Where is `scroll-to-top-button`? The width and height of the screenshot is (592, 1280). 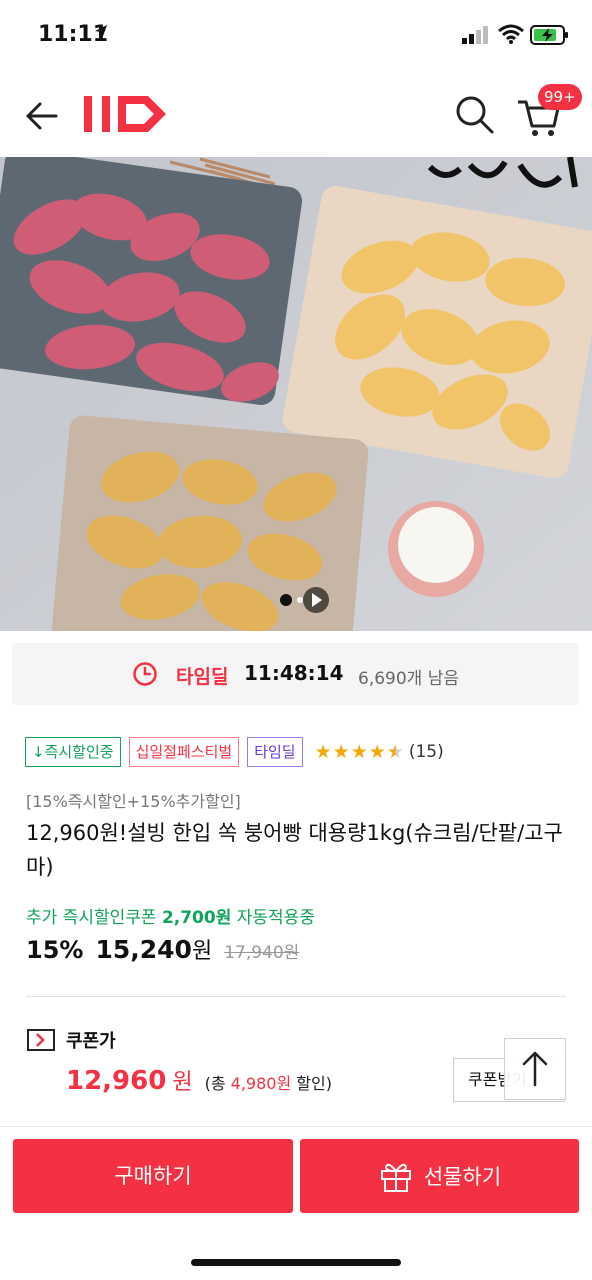 scroll-to-top-button is located at coordinates (535, 1069).